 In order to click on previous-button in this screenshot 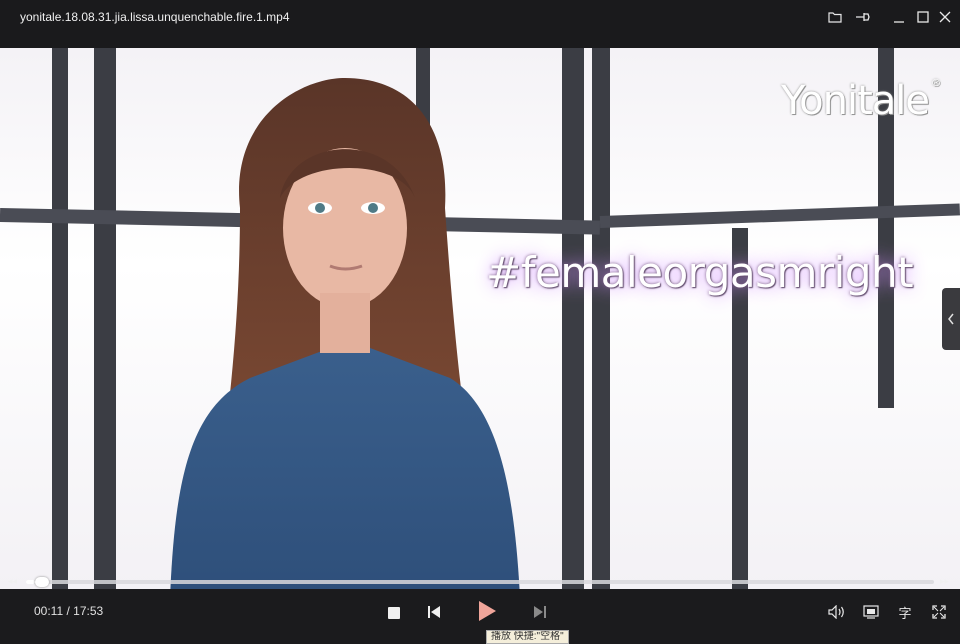, I will do `click(434, 612)`.